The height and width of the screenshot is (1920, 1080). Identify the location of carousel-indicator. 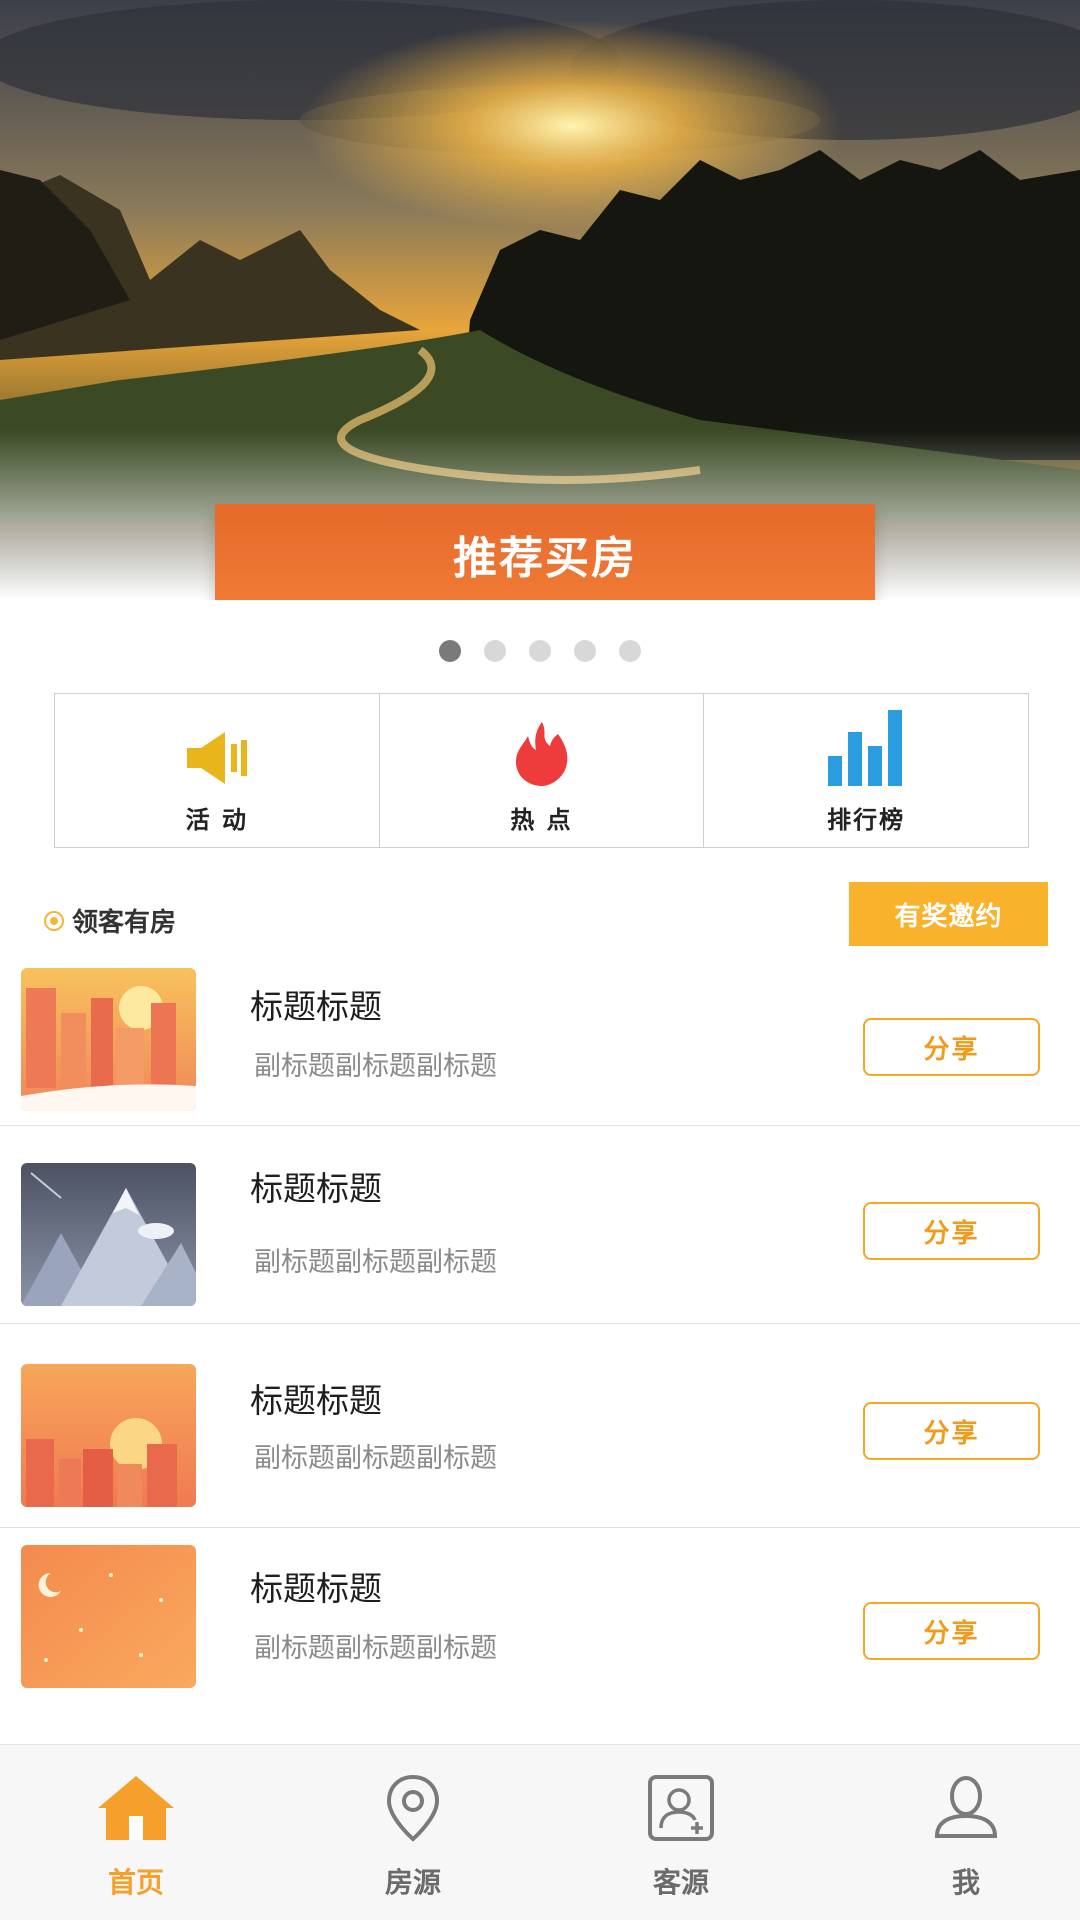
(540, 652).